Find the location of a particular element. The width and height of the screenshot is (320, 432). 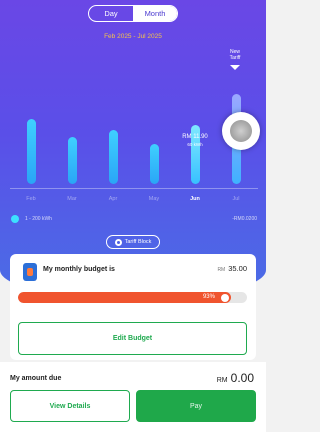

tariff-block-button: Tariff Block is located at coordinates (133, 242).